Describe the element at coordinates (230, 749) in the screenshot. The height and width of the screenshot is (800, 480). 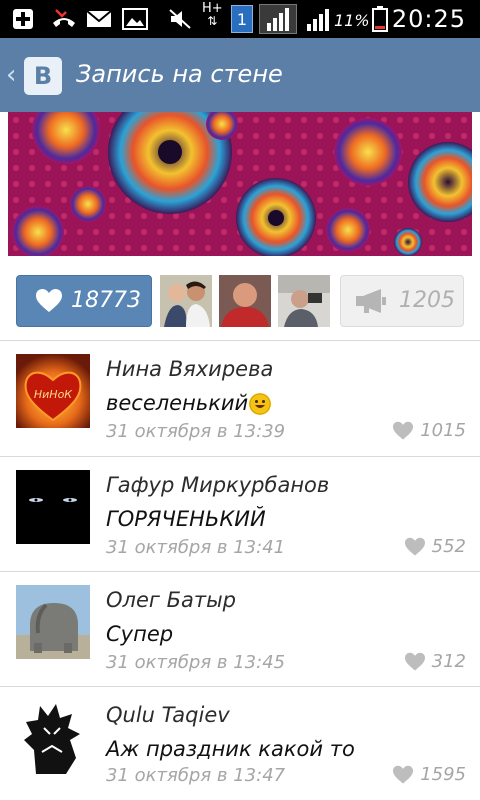
I see `comment-text: Аж праздник какой то` at that location.